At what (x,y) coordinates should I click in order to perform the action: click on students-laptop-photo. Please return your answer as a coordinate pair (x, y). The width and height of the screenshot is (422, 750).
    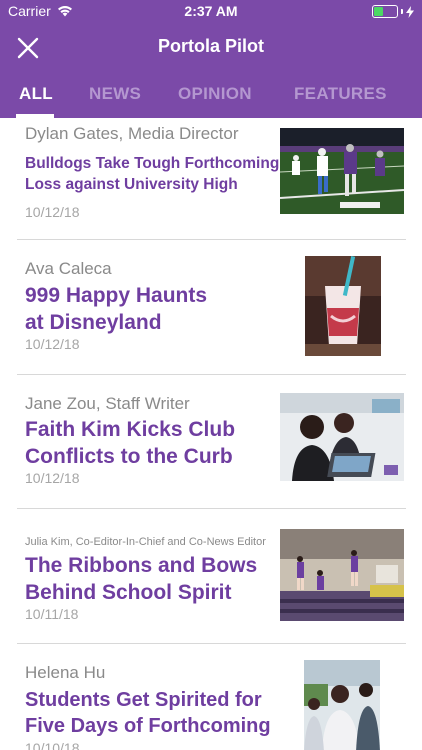
    Looking at the image, I should click on (342, 437).